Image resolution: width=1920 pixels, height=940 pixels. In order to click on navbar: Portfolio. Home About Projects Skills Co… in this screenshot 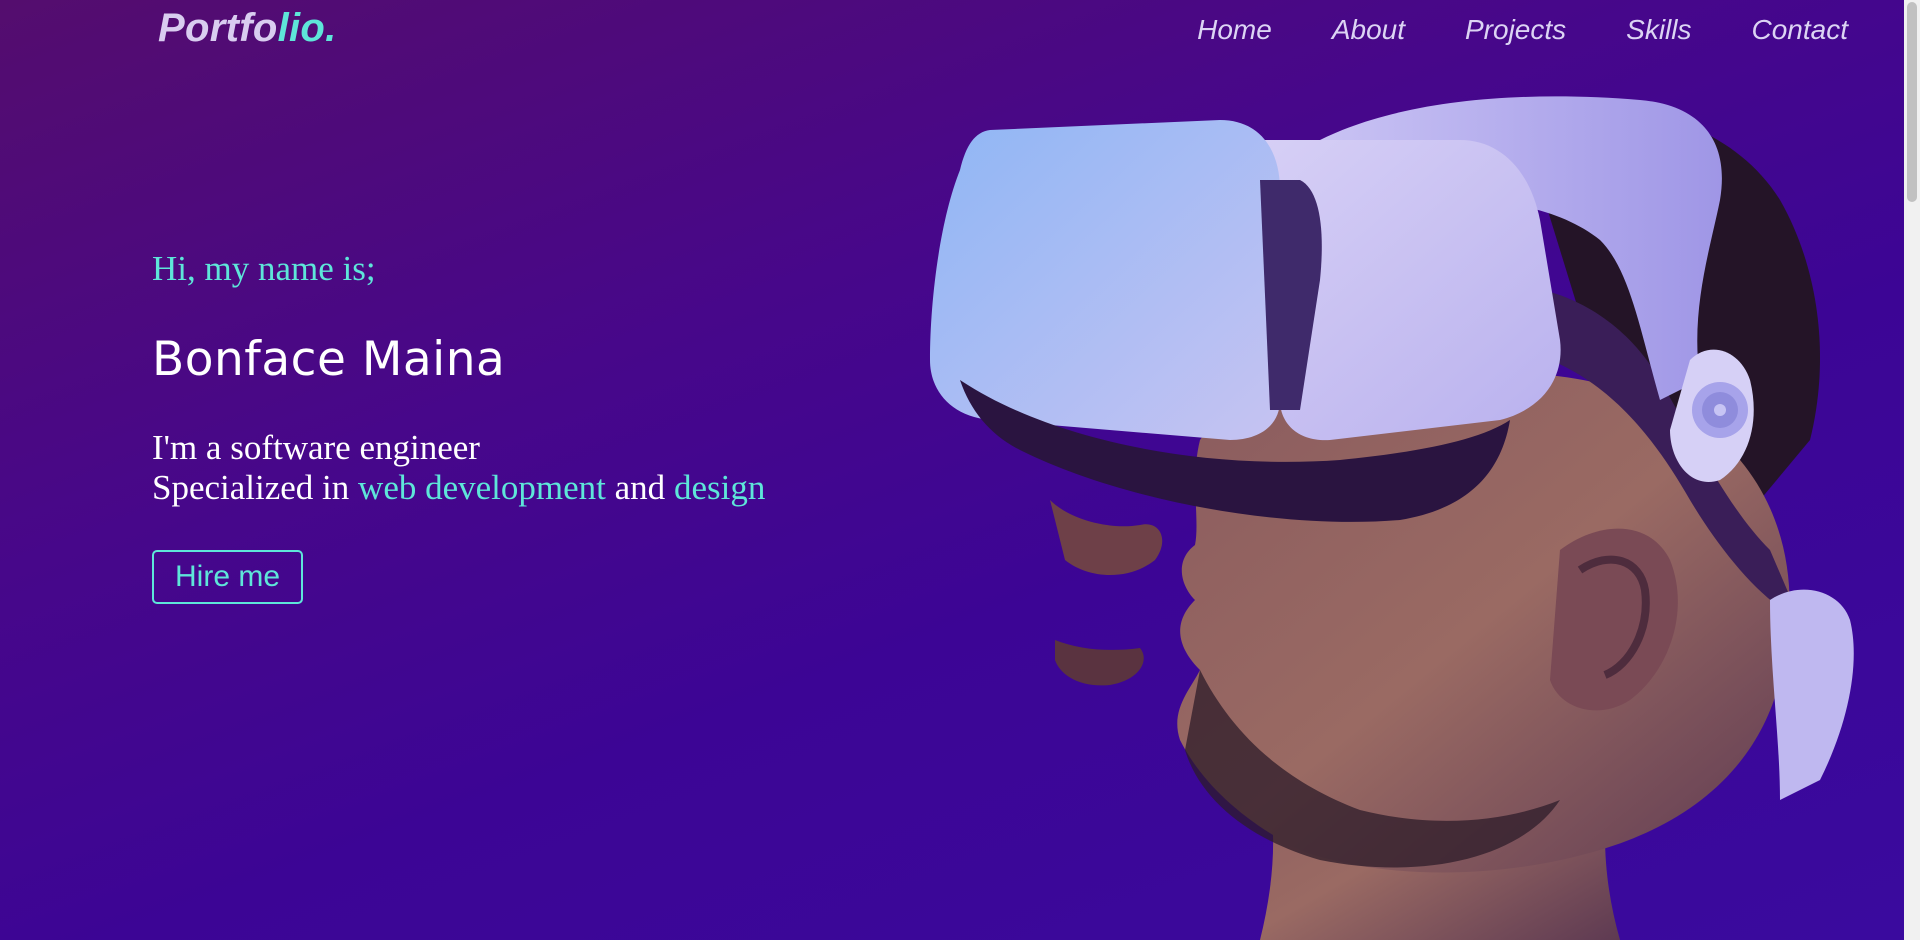, I will do `click(952, 31)`.